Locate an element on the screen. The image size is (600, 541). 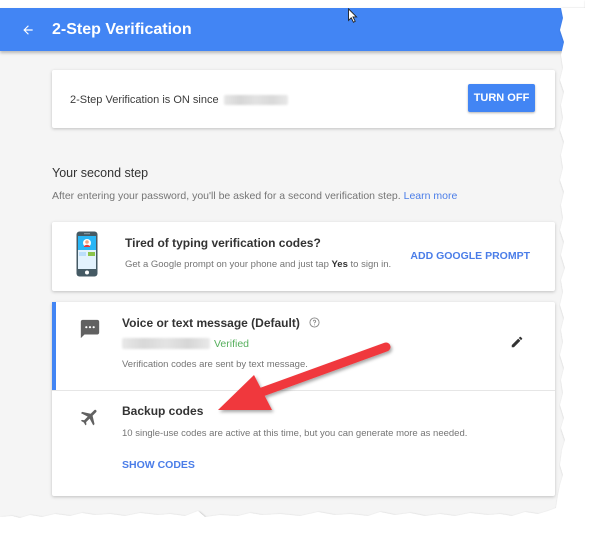
prompt-desc-bold: Yes is located at coordinates (339, 264).